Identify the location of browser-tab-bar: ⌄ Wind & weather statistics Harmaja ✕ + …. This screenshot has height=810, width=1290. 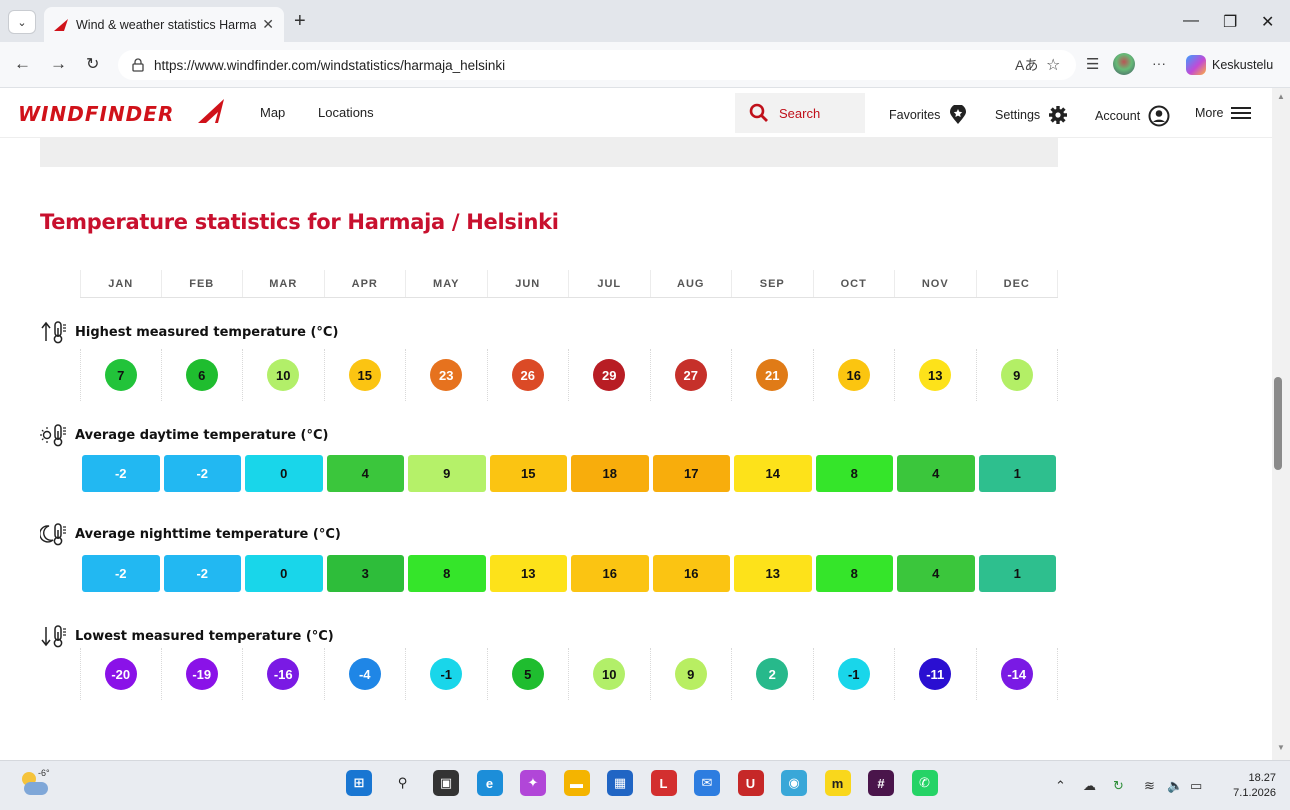
(645, 21).